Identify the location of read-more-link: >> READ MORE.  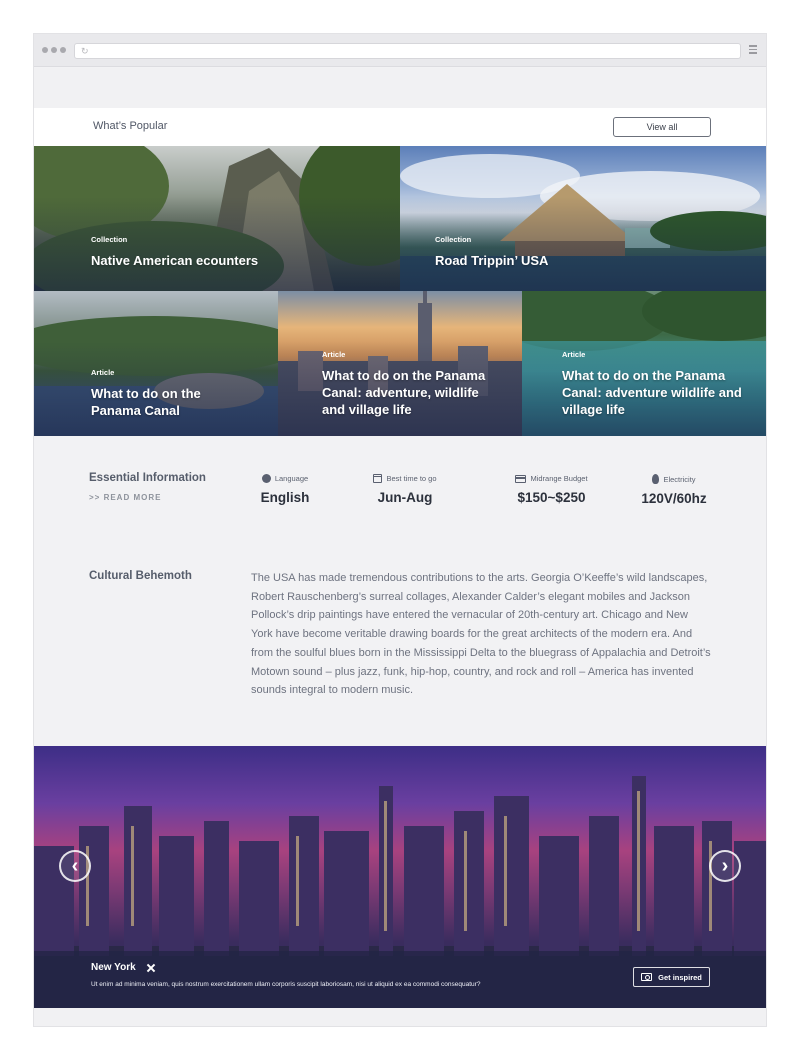
(125, 497).